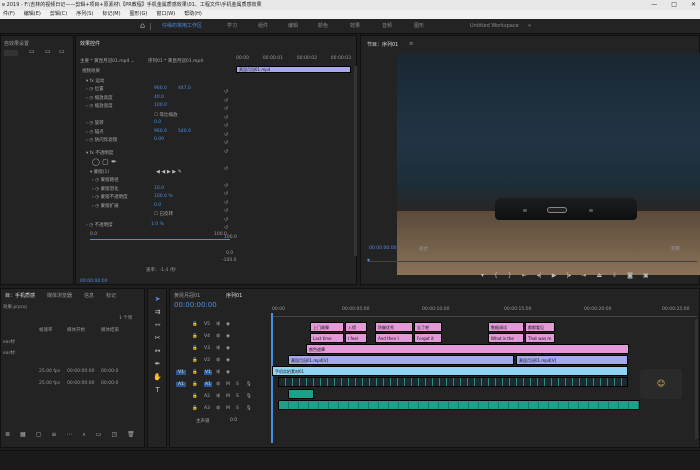  I want to click on extract-icon: ⇩, so click(614, 275).